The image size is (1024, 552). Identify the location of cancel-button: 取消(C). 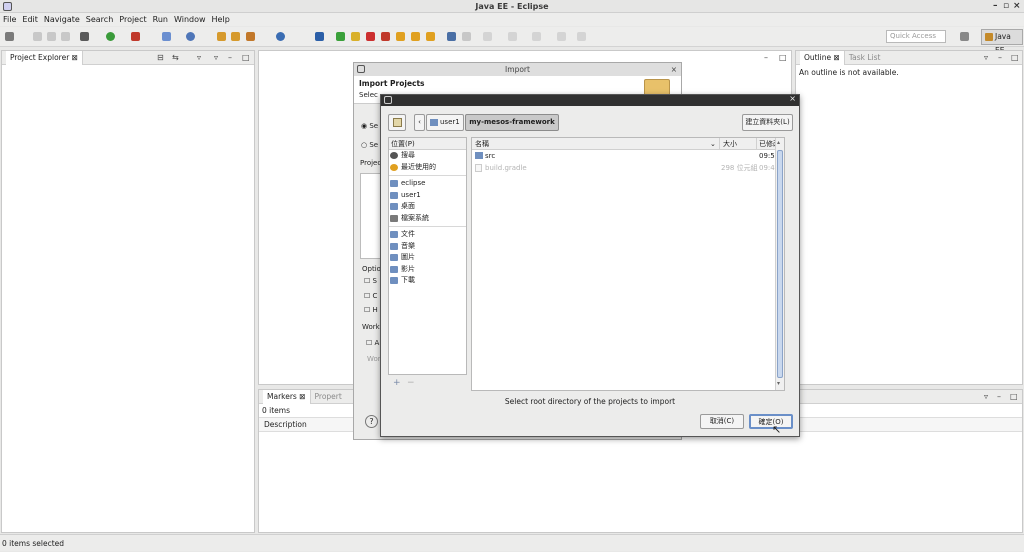
(722, 421).